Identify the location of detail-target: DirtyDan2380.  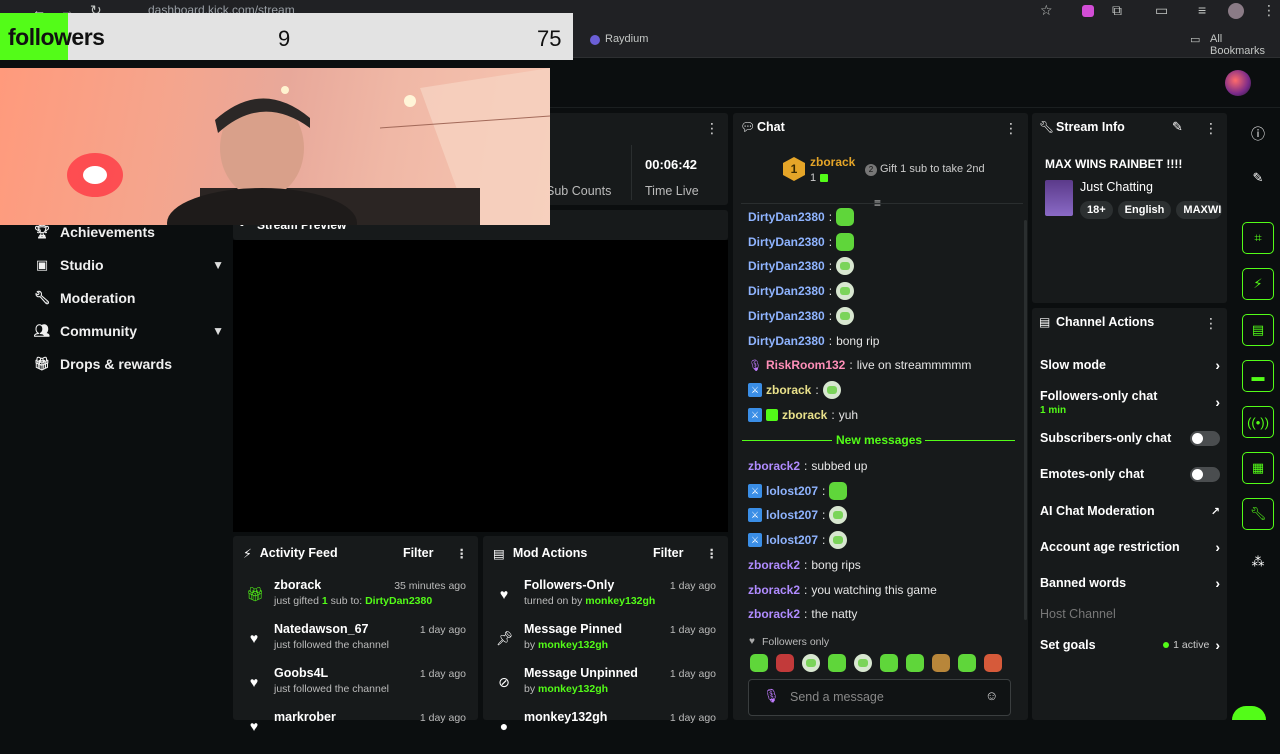
(398, 601).